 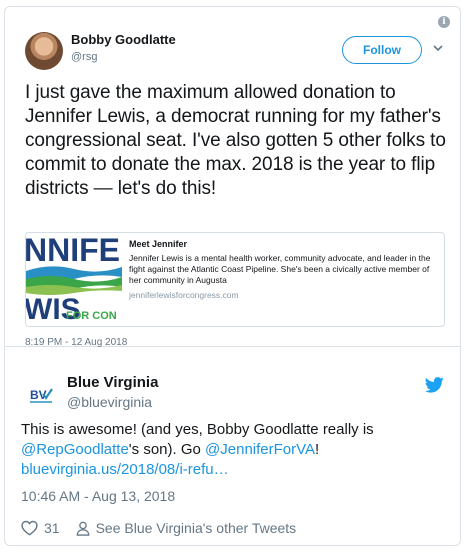 What do you see at coordinates (109, 402) in the screenshot?
I see `author-handle: @bluevirginia` at bounding box center [109, 402].